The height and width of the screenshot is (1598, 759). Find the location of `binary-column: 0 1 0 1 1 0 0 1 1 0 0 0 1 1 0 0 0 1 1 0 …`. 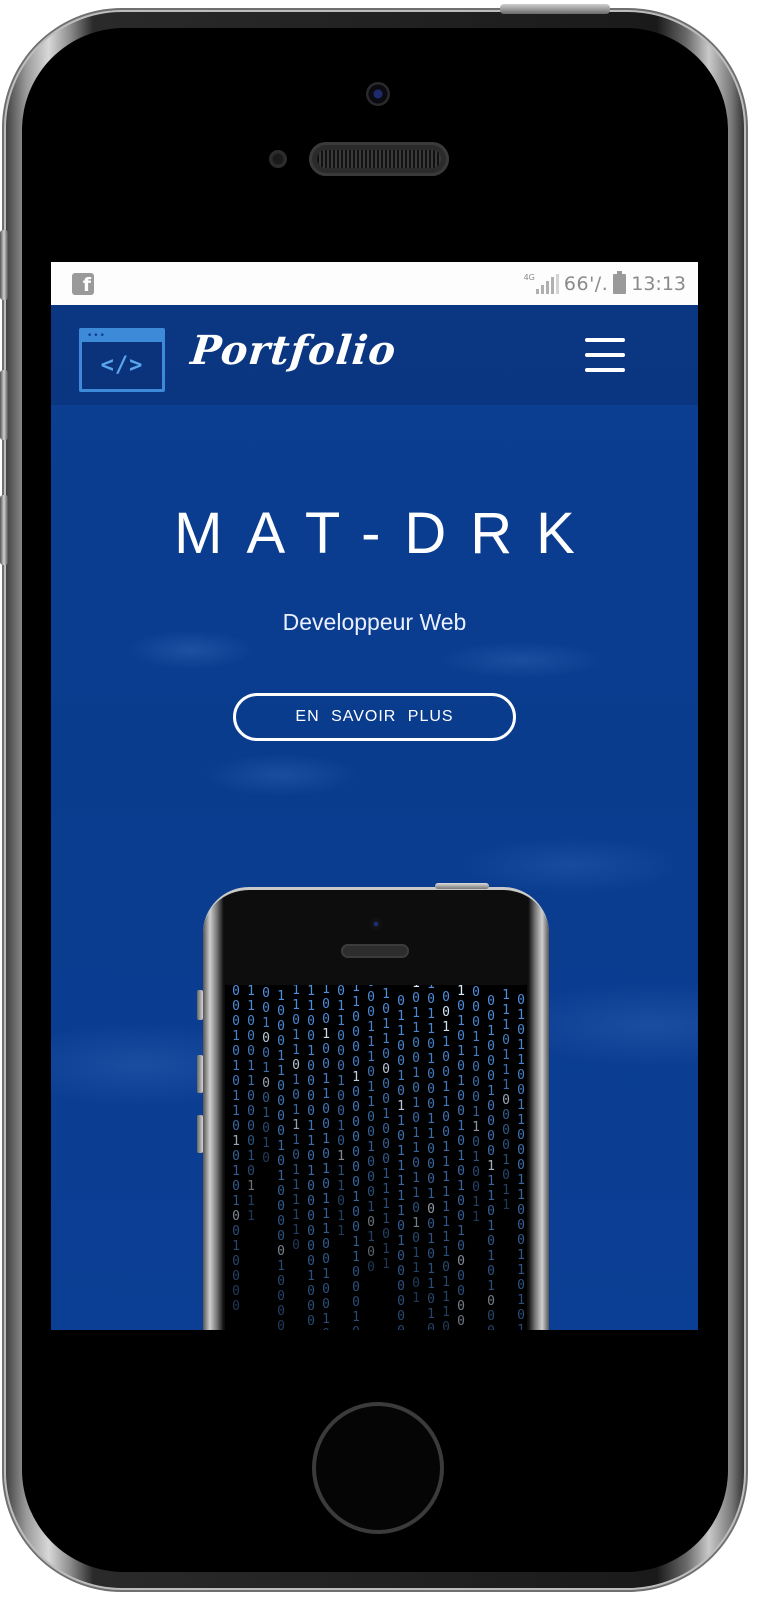

binary-column: 0 1 0 1 1 0 0 1 1 0 0 0 1 1 0 0 0 1 1 0 … is located at coordinates (521, 1161).